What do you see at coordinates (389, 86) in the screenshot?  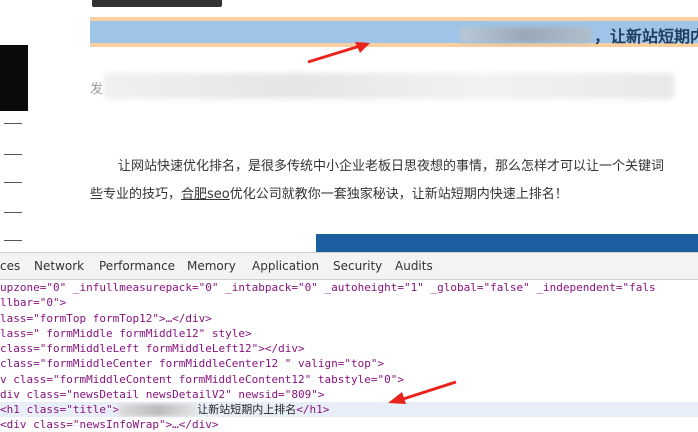 I see `blurred-meta` at bounding box center [389, 86].